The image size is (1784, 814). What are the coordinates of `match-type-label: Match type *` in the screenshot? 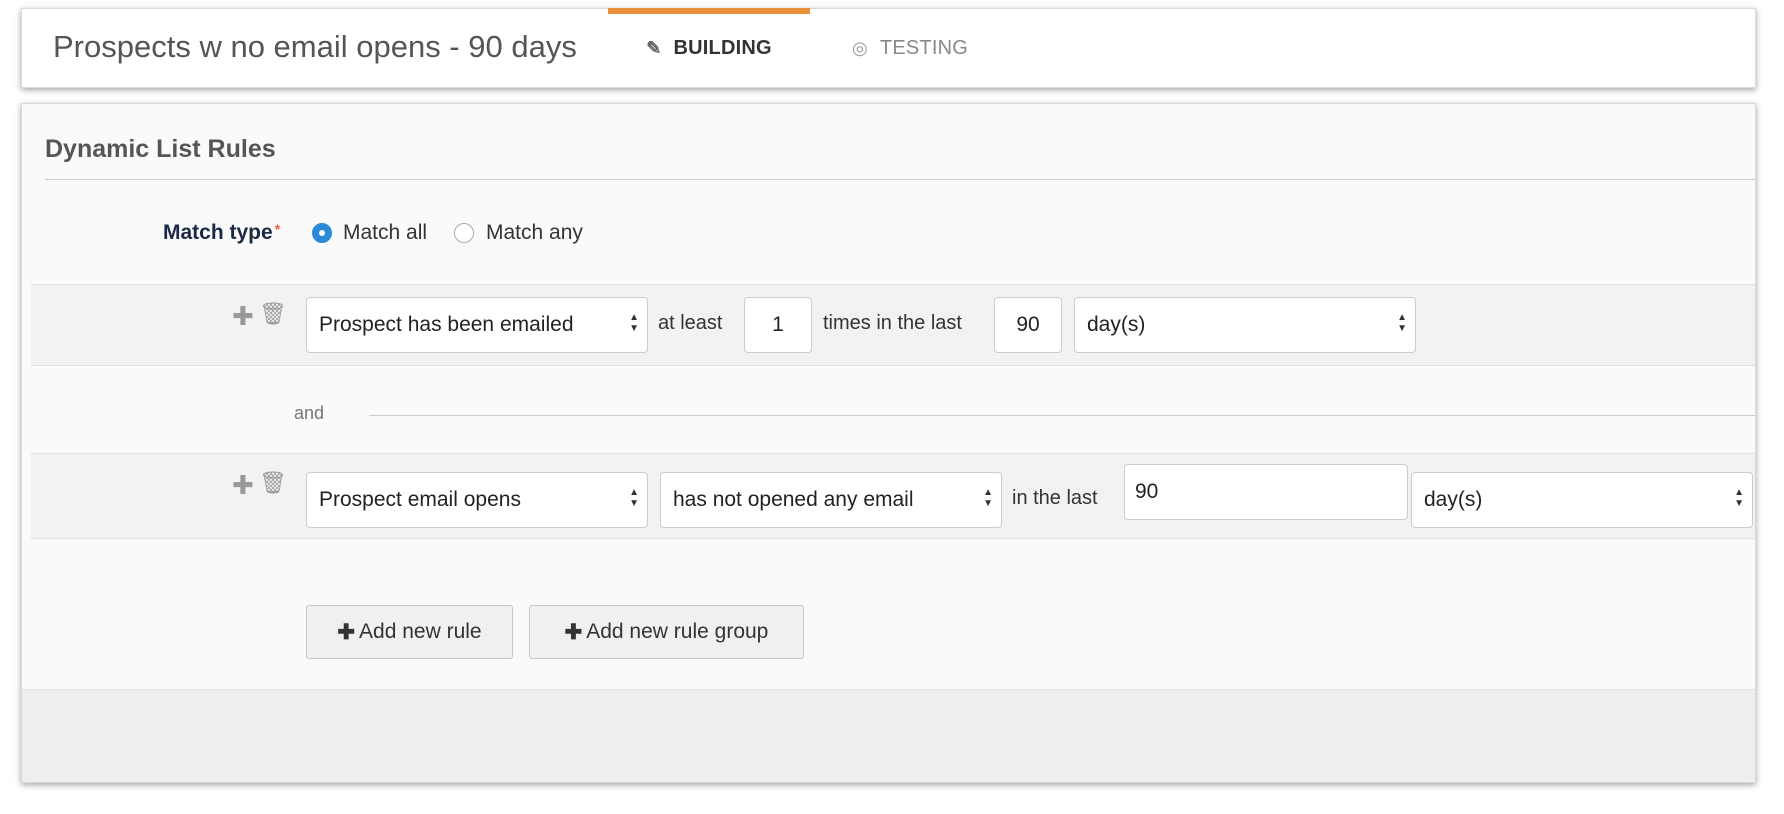 It's located at (222, 232).